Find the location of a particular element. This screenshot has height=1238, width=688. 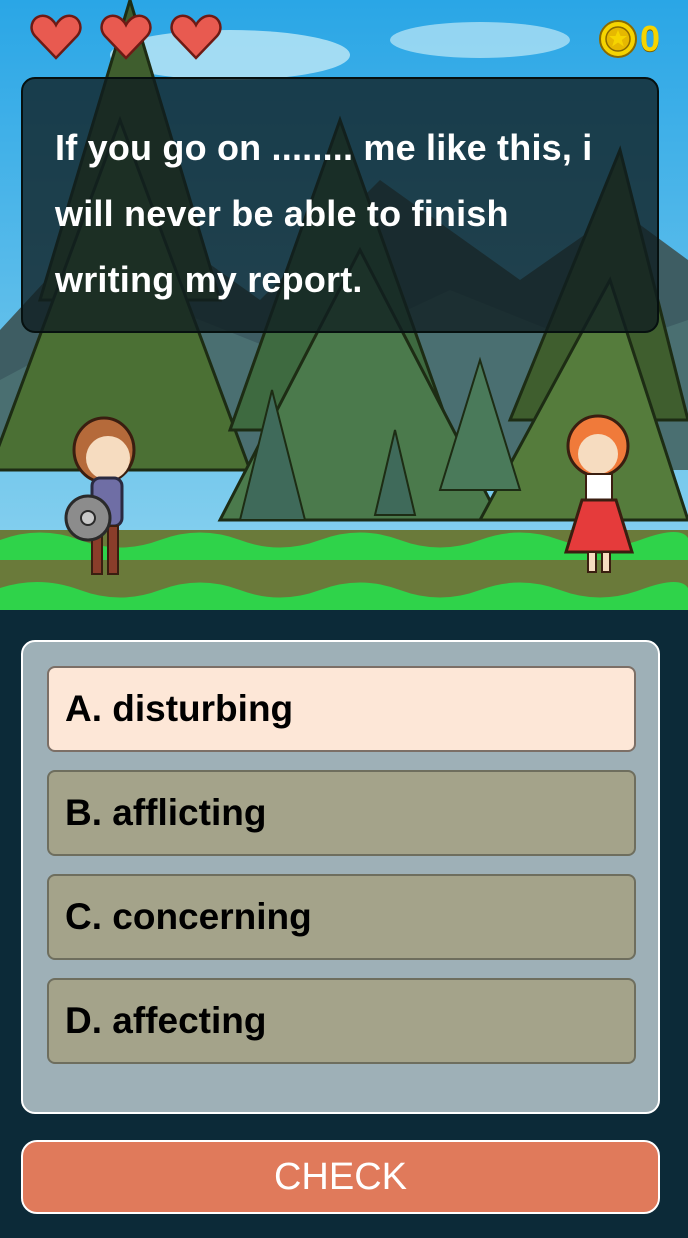

lives-hearts is located at coordinates (126, 37).